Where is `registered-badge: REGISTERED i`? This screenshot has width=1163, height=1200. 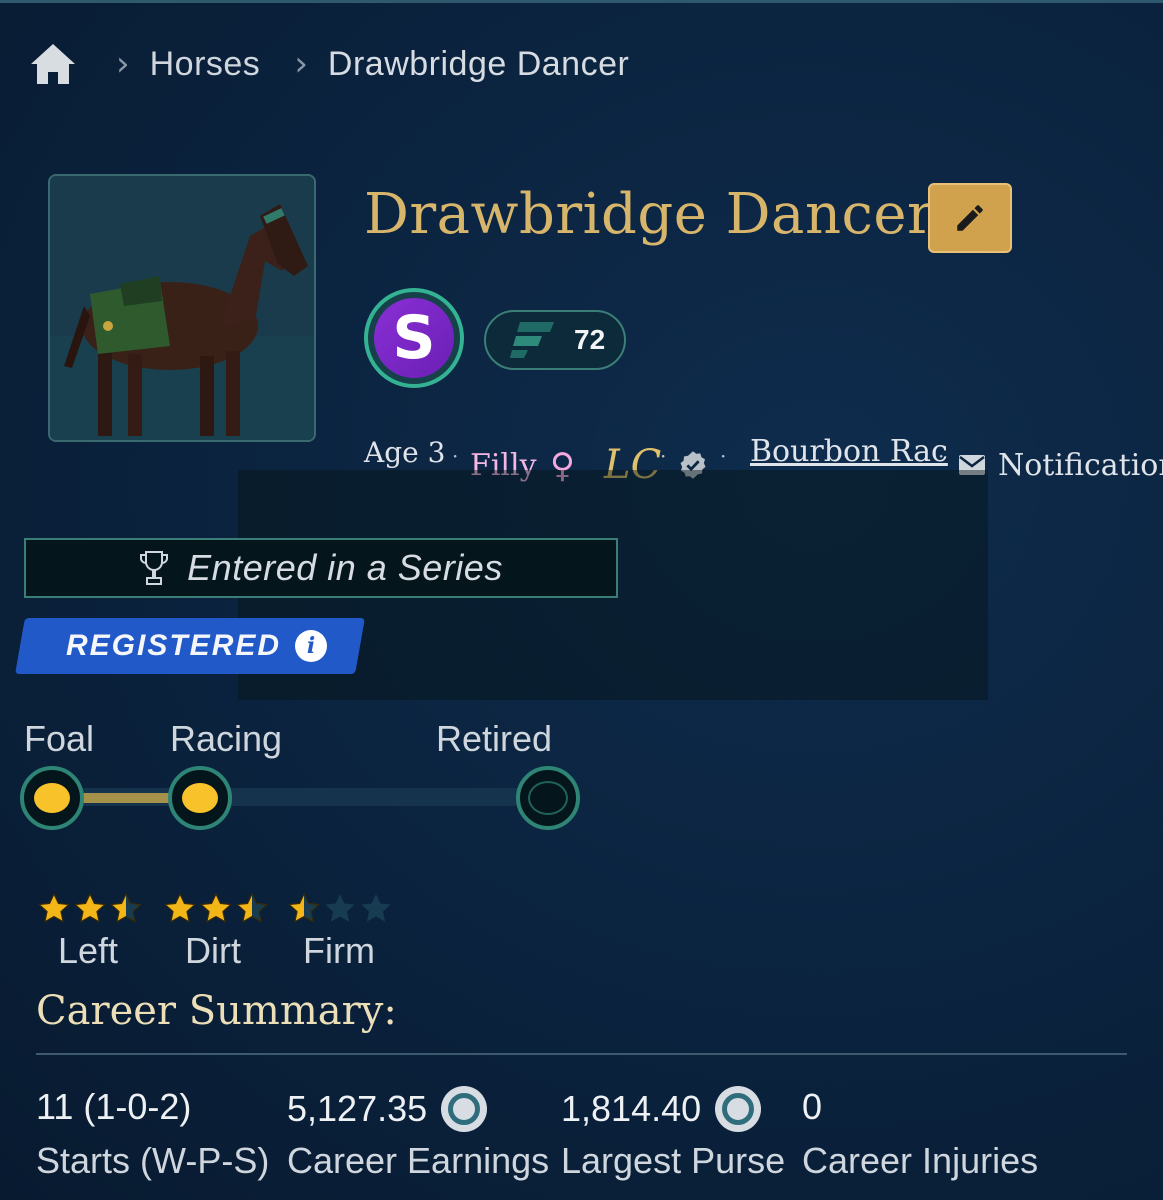 registered-badge: REGISTERED i is located at coordinates (197, 646).